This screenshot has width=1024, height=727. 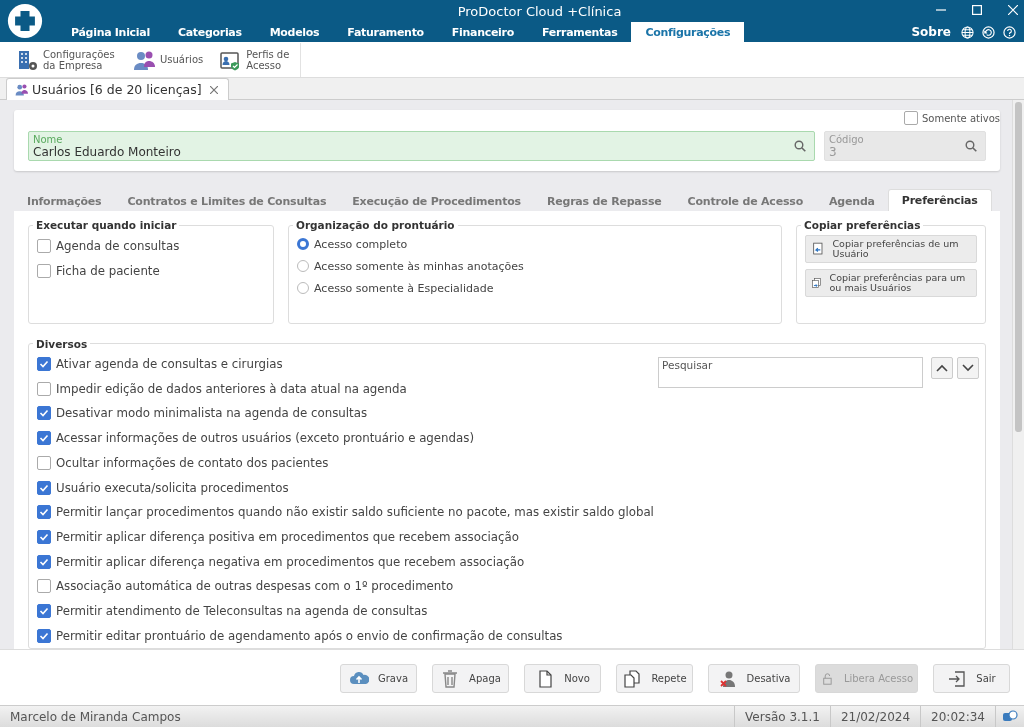 What do you see at coordinates (539, 11) in the screenshot?
I see `window-title: ProDoctor Cloud +Clínica` at bounding box center [539, 11].